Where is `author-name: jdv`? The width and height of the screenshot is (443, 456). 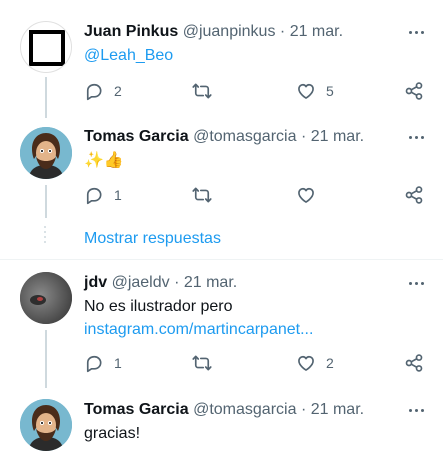 author-name: jdv is located at coordinates (95, 282).